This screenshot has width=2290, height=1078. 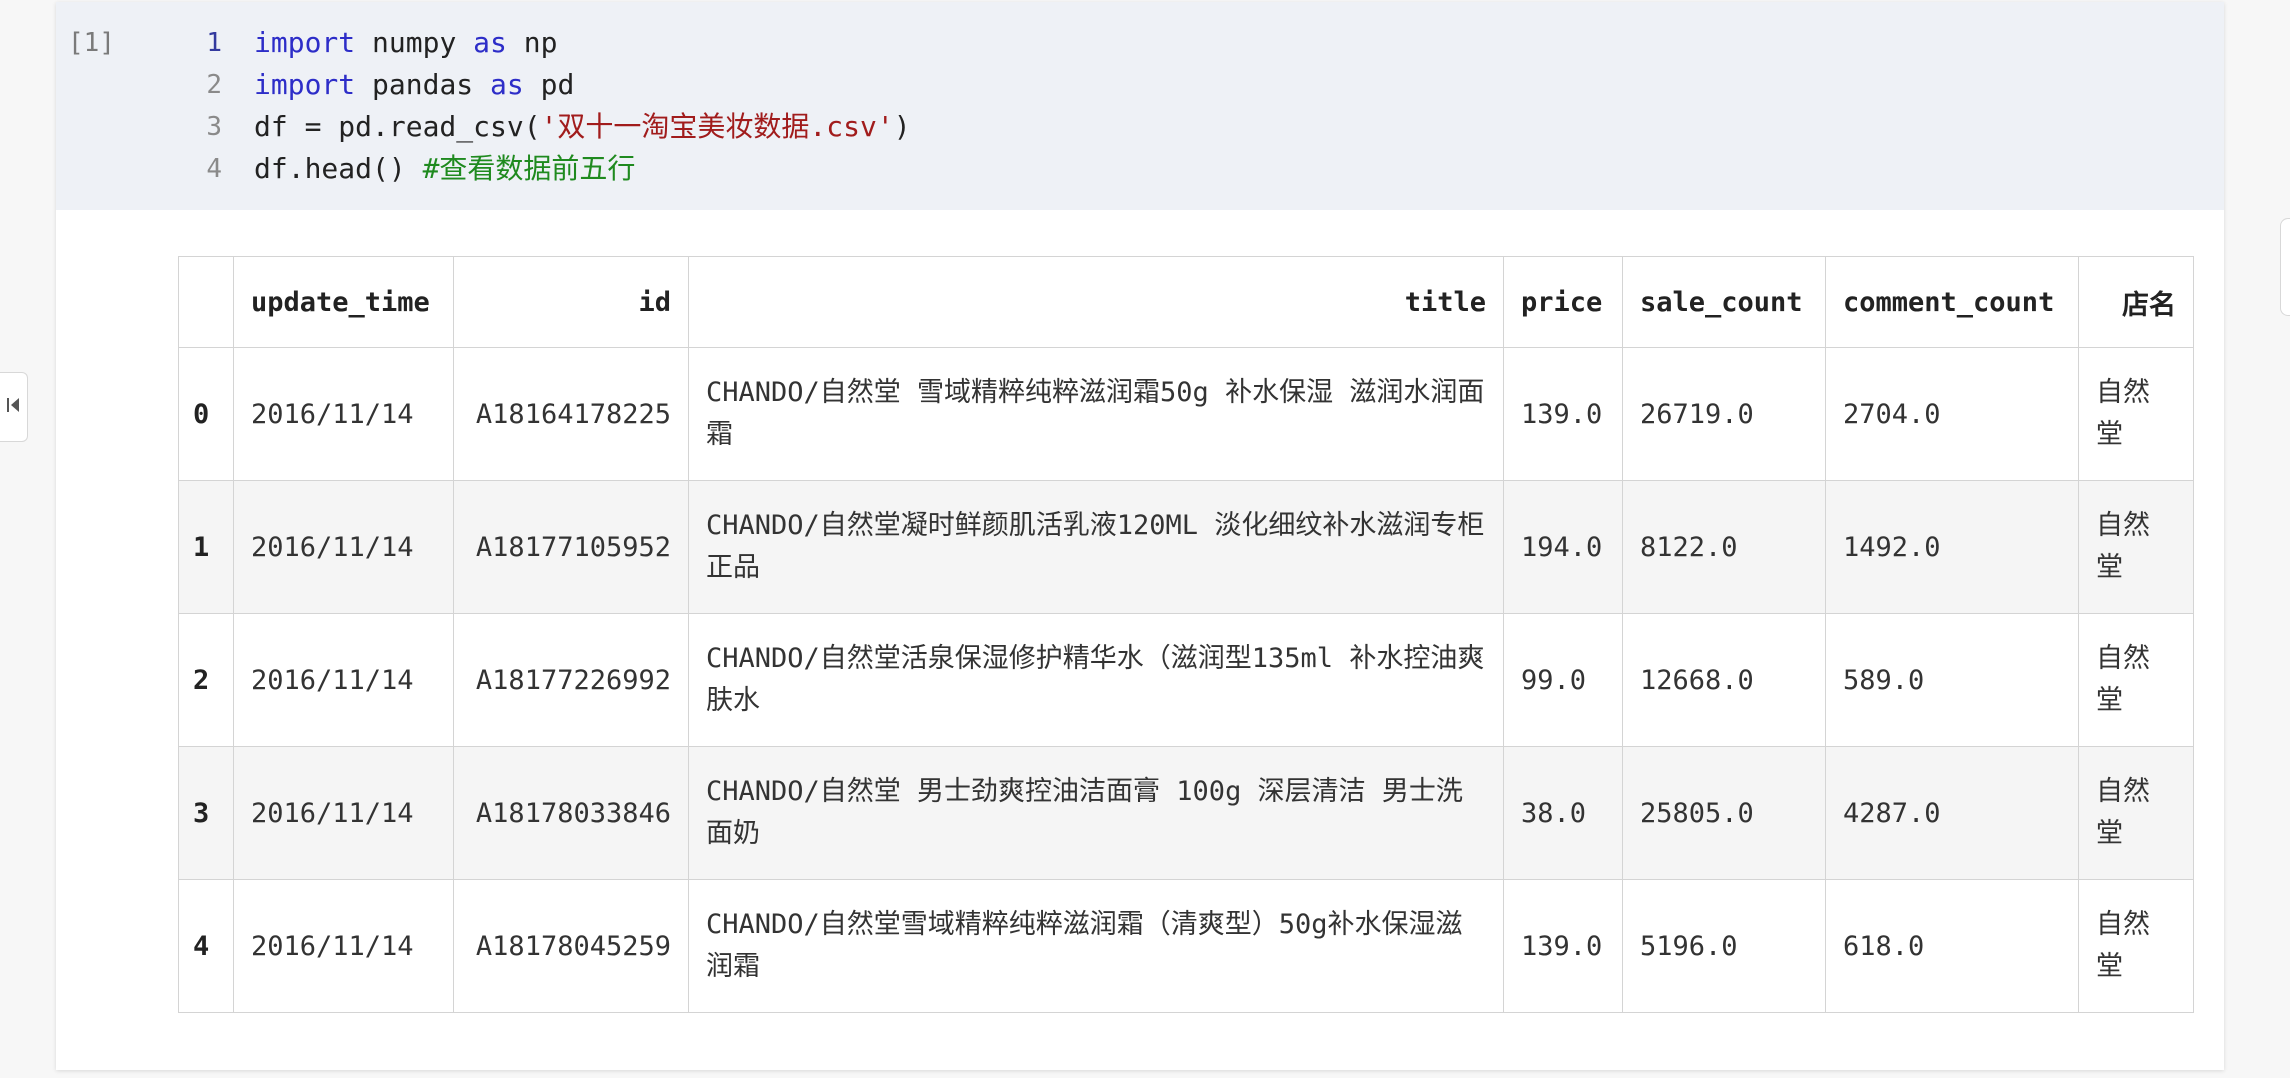 What do you see at coordinates (1724, 946) in the screenshot?
I see `cell-sale-count: 5196.0` at bounding box center [1724, 946].